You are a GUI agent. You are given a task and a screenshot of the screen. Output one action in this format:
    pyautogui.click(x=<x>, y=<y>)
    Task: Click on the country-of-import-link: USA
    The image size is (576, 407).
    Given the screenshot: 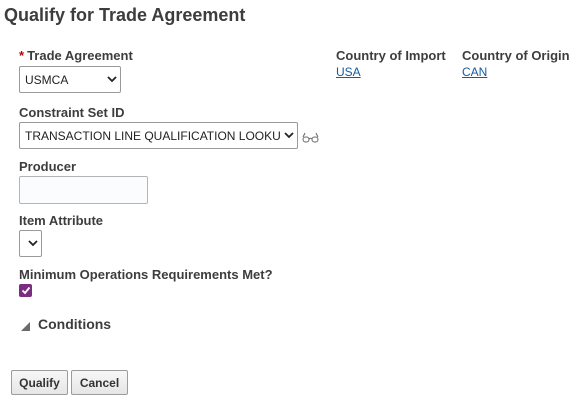 What is the action you would take?
    pyautogui.click(x=348, y=72)
    